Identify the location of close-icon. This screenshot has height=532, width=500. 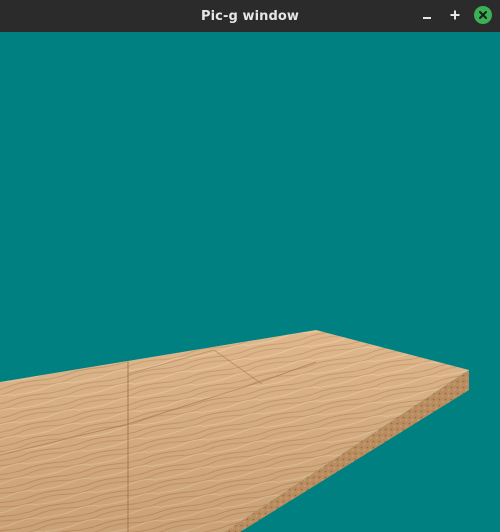
(483, 15).